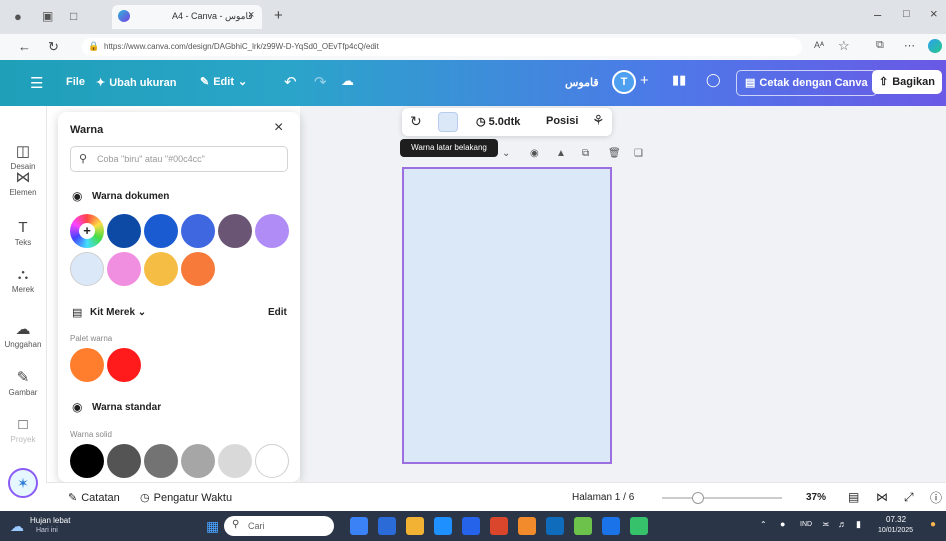  Describe the element at coordinates (826, 524) in the screenshot. I see `wifi-icon: ≍` at that location.